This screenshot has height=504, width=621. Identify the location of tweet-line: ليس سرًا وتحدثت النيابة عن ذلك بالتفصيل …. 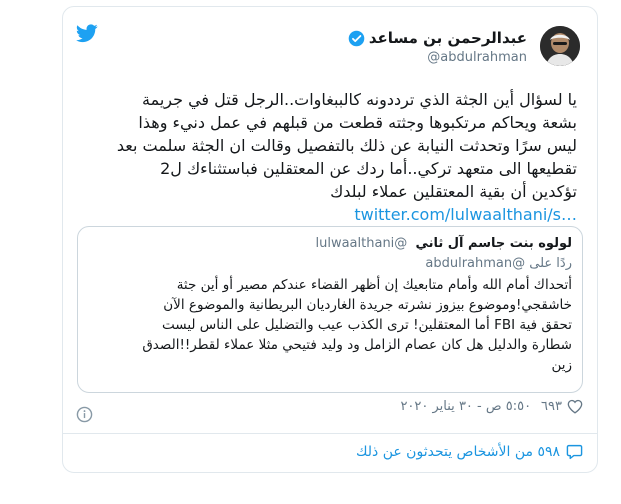
(346, 145).